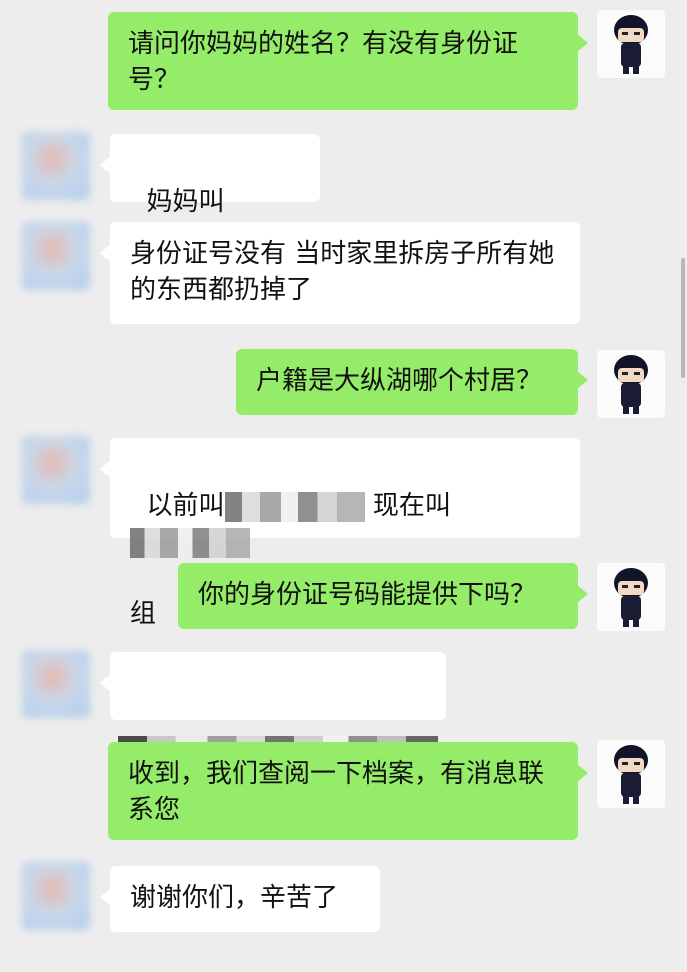  Describe the element at coordinates (185, 202) in the screenshot. I see `message-text: 妈妈叫` at that location.